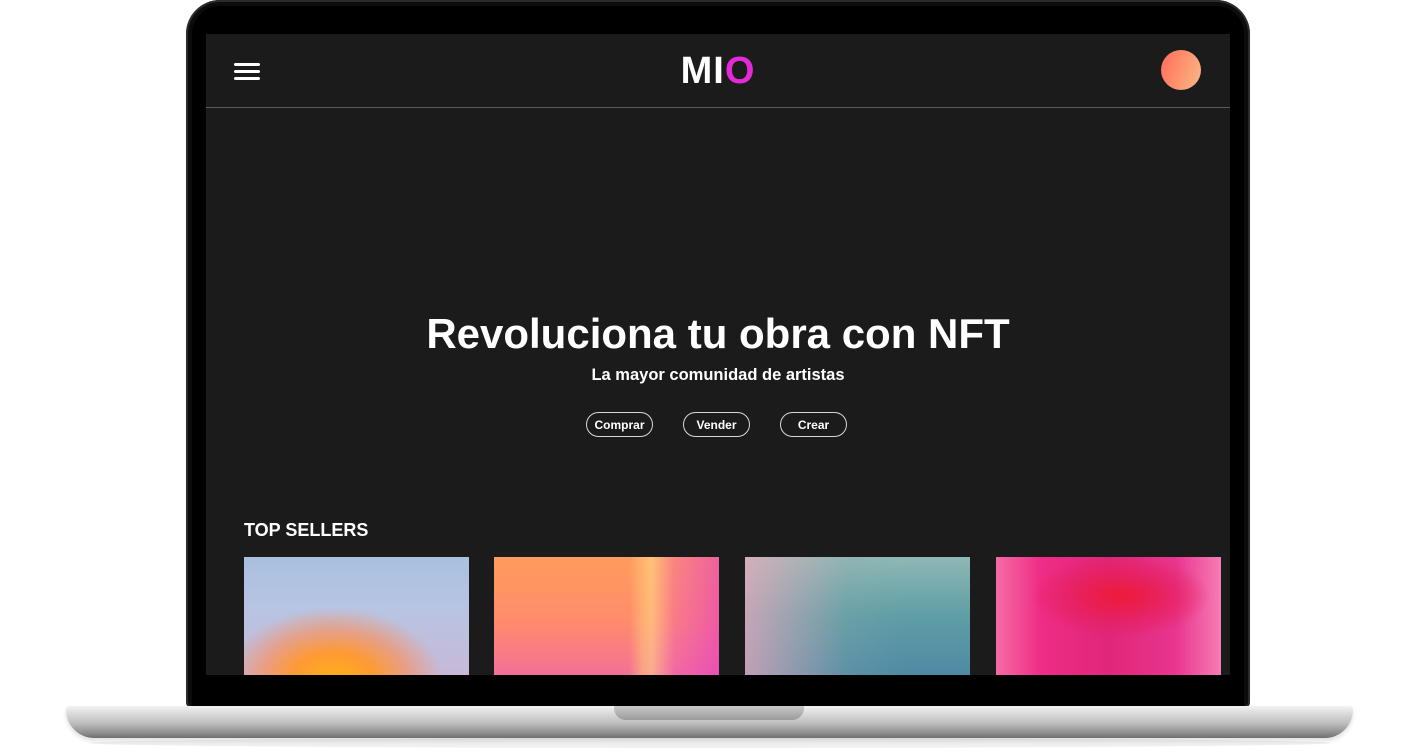 This screenshot has width=1415, height=756. I want to click on top-navigation-bar: MIO, so click(718, 71).